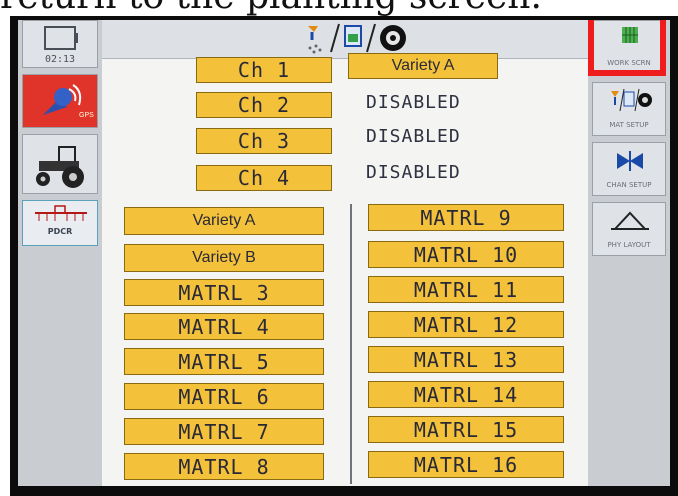 Image resolution: width=678 pixels, height=496 pixels. Describe the element at coordinates (629, 185) in the screenshot. I see `chan-setup-label: CHAN SETUP` at that location.